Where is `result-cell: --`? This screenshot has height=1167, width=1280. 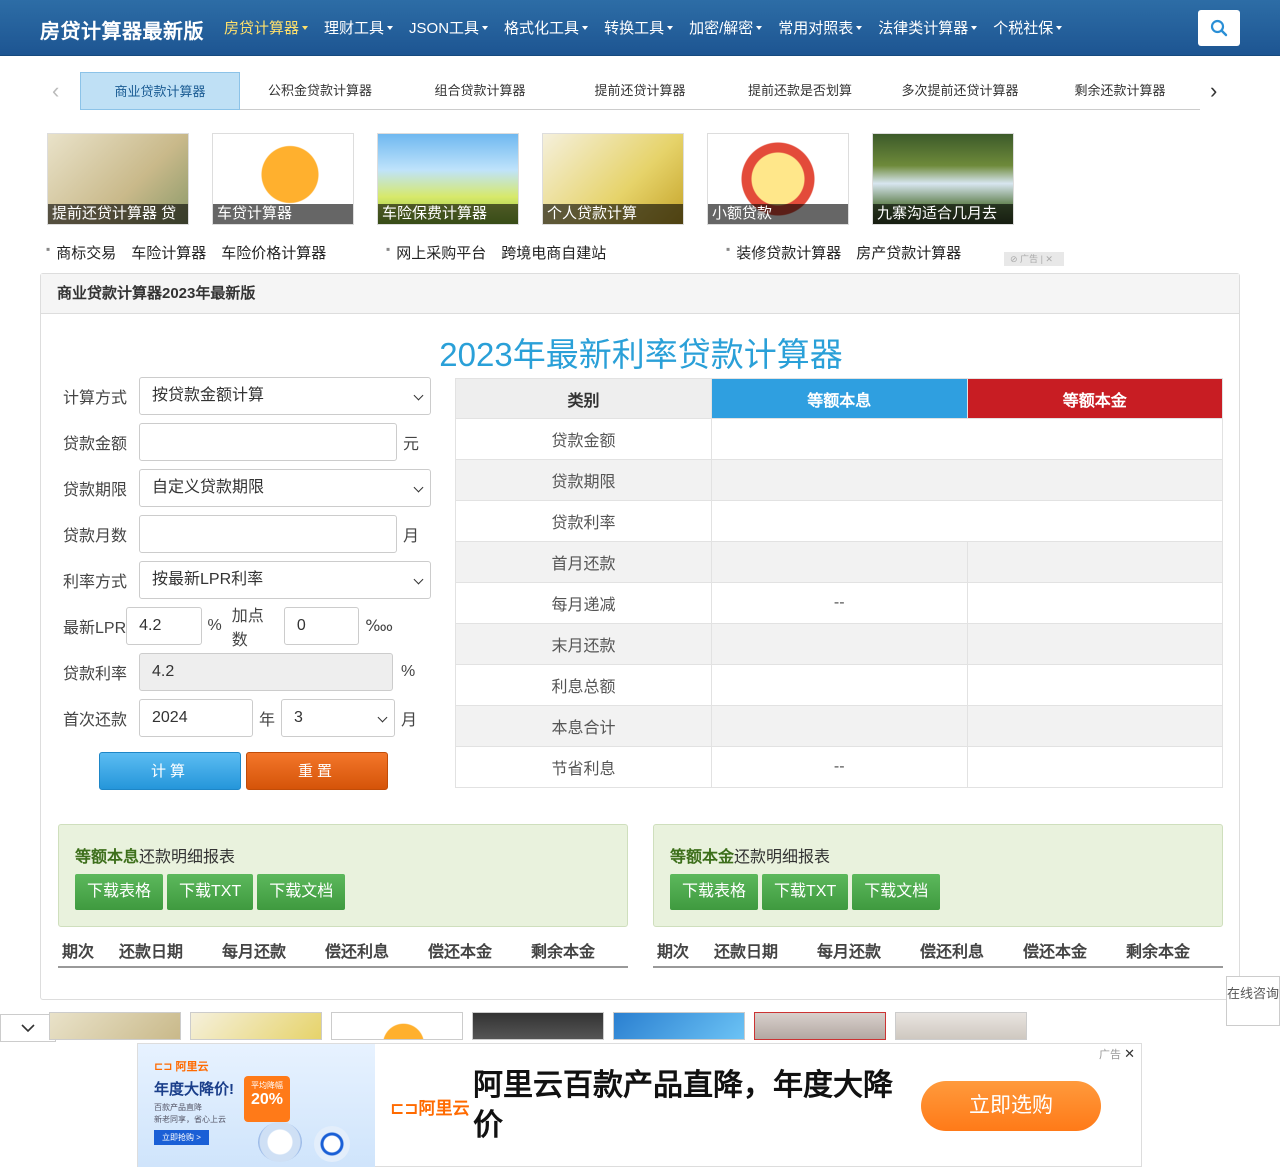
result-cell: -- is located at coordinates (839, 767).